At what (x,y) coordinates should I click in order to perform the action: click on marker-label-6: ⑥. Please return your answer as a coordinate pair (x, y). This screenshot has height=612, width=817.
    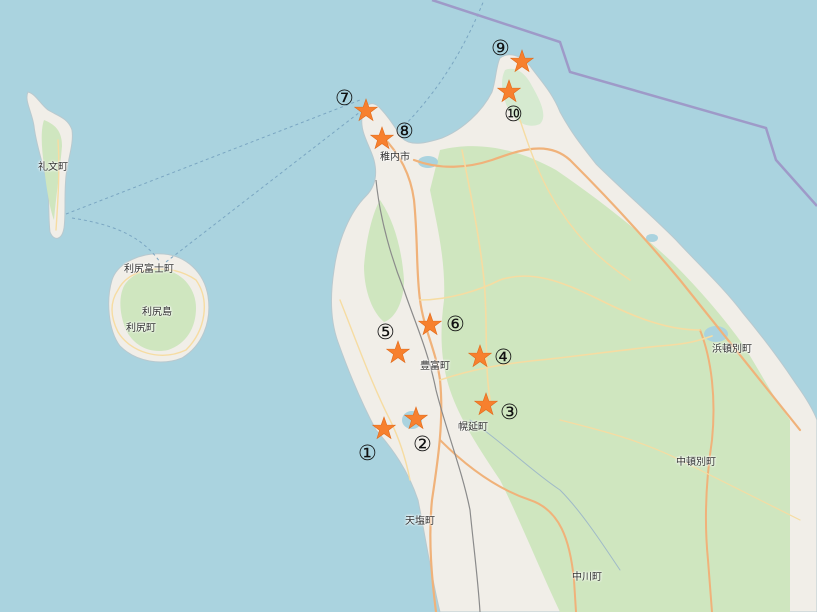
    Looking at the image, I should click on (455, 324).